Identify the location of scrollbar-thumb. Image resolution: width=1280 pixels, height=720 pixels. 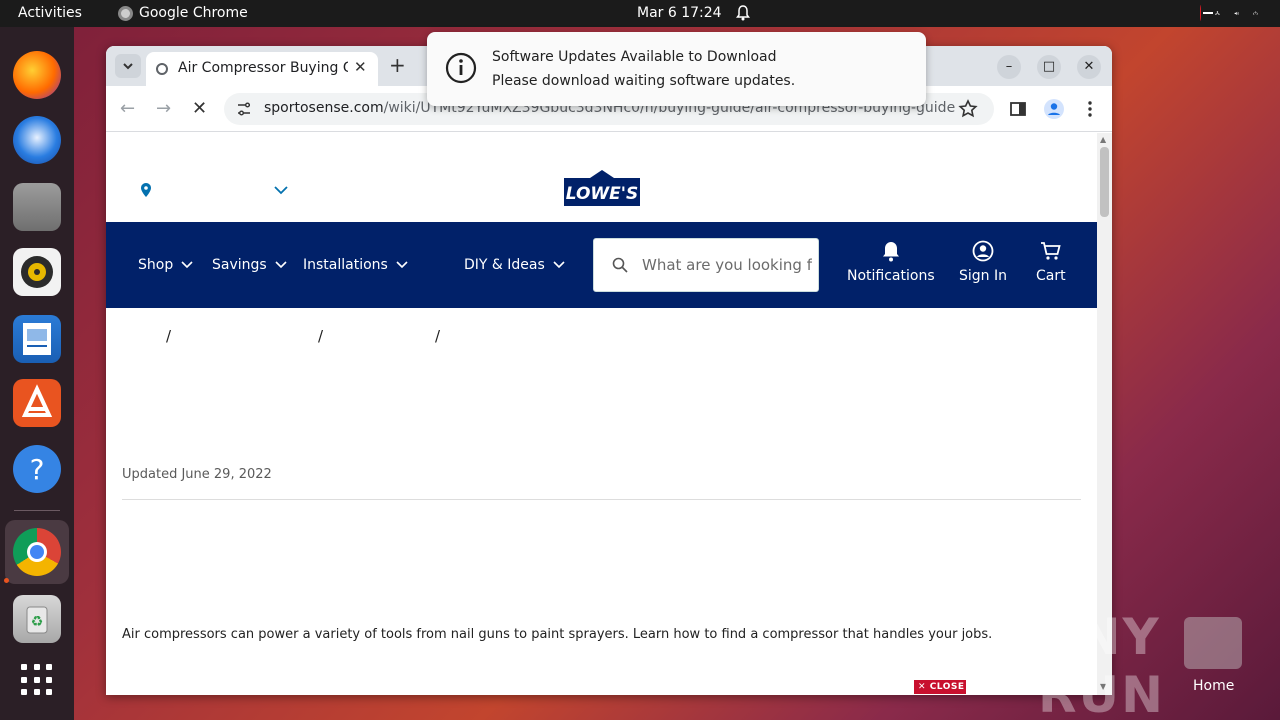
(1104, 182).